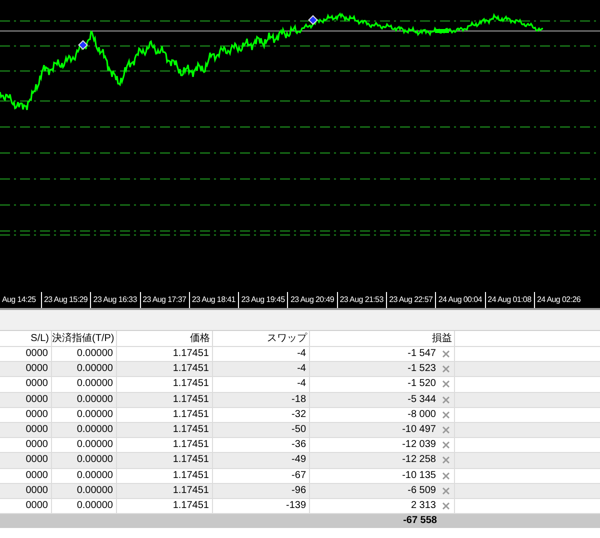 The image size is (600, 538). I want to click on table-cell: -1 523, so click(422, 369).